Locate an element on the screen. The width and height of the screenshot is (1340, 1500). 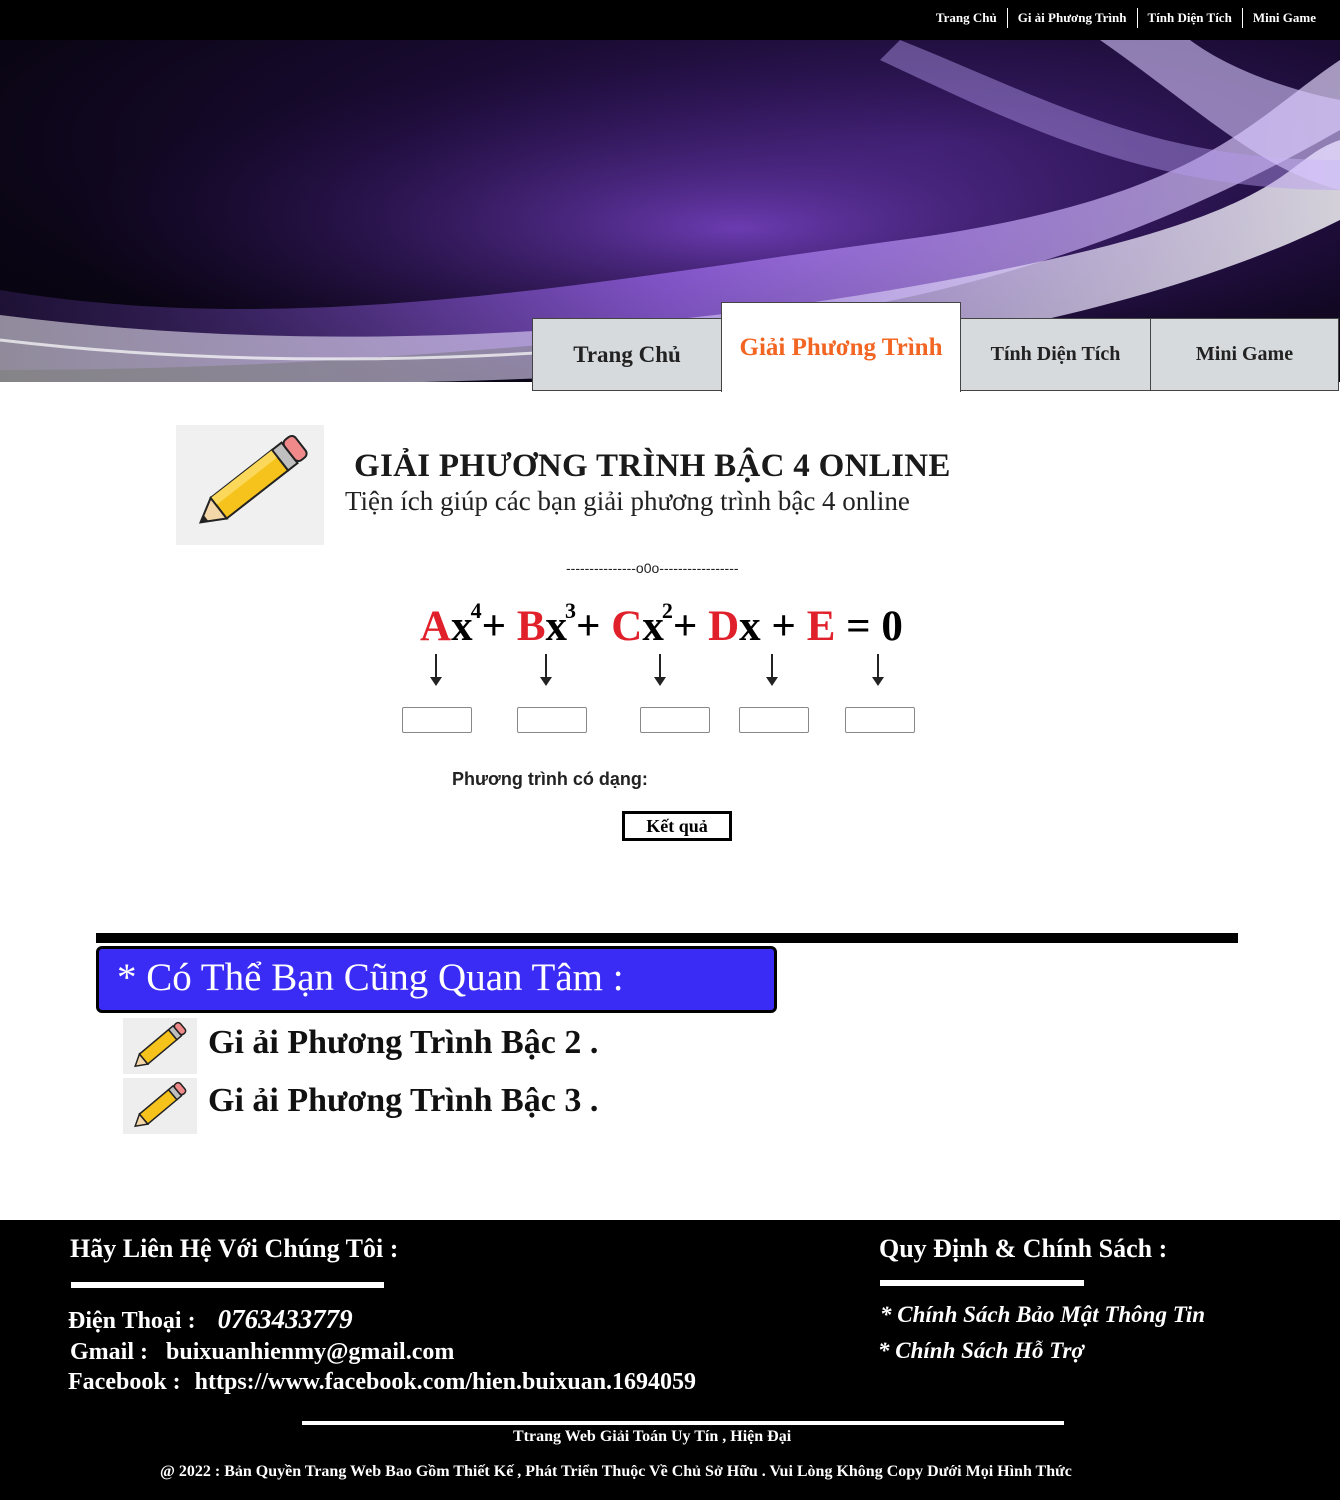
result-button: Kết quả is located at coordinates (677, 826).